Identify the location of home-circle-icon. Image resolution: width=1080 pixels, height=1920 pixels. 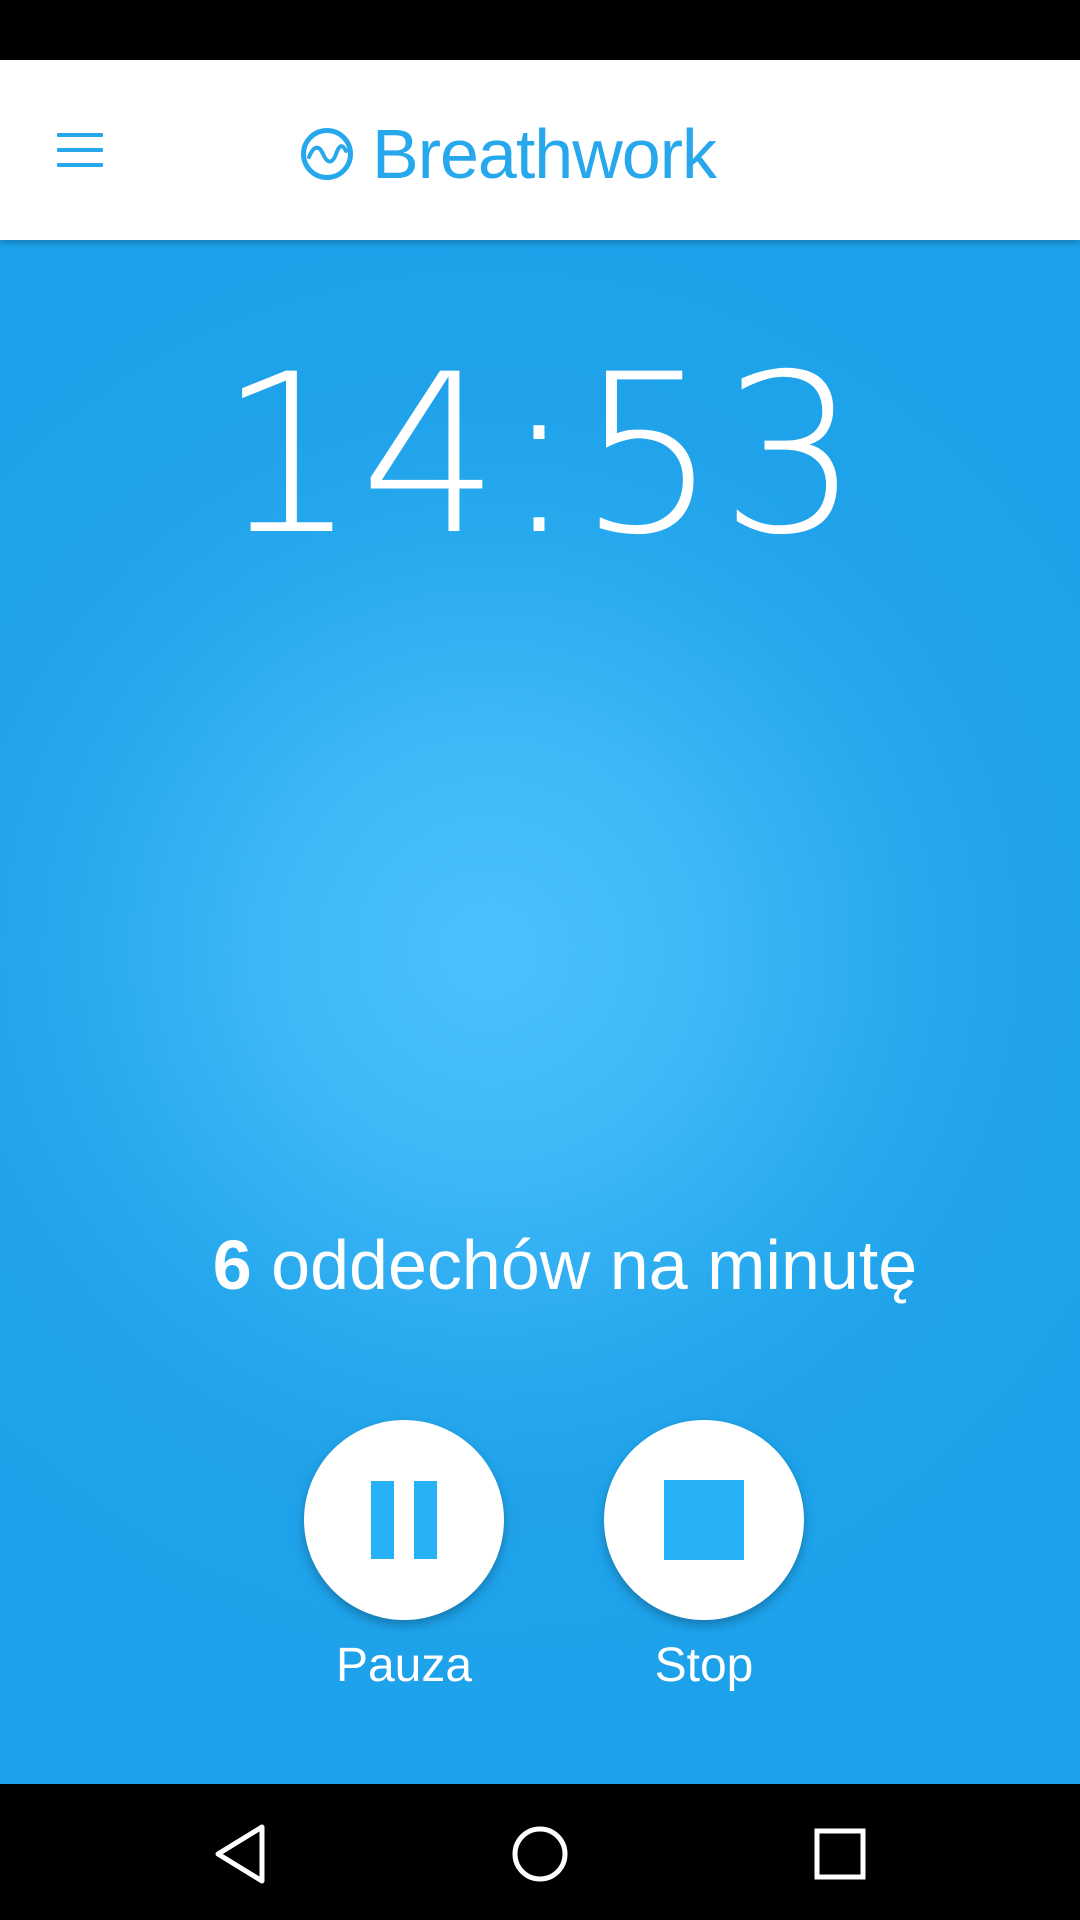
(540, 1854).